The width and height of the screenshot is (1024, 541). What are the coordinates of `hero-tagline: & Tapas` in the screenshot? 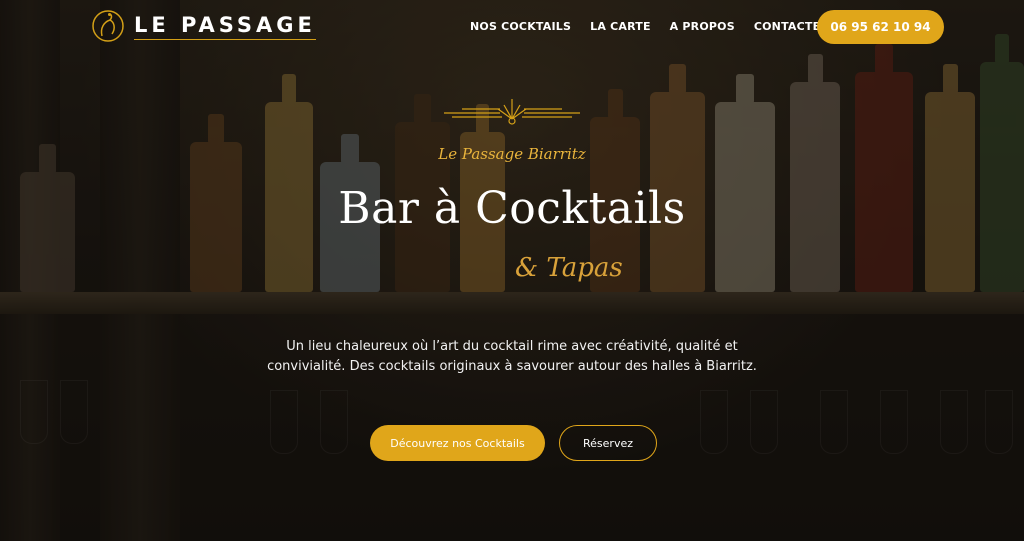 It's located at (569, 268).